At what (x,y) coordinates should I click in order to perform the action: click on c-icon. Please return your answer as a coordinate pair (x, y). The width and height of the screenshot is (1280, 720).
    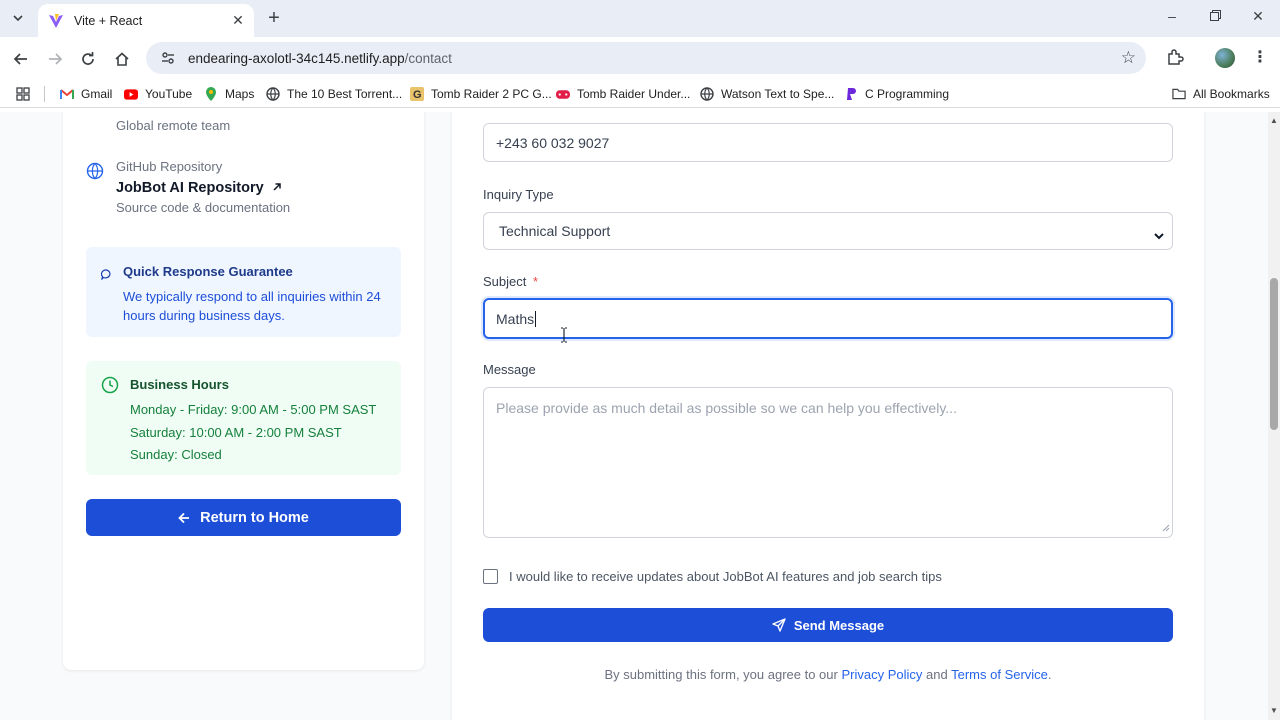
    Looking at the image, I should click on (851, 94).